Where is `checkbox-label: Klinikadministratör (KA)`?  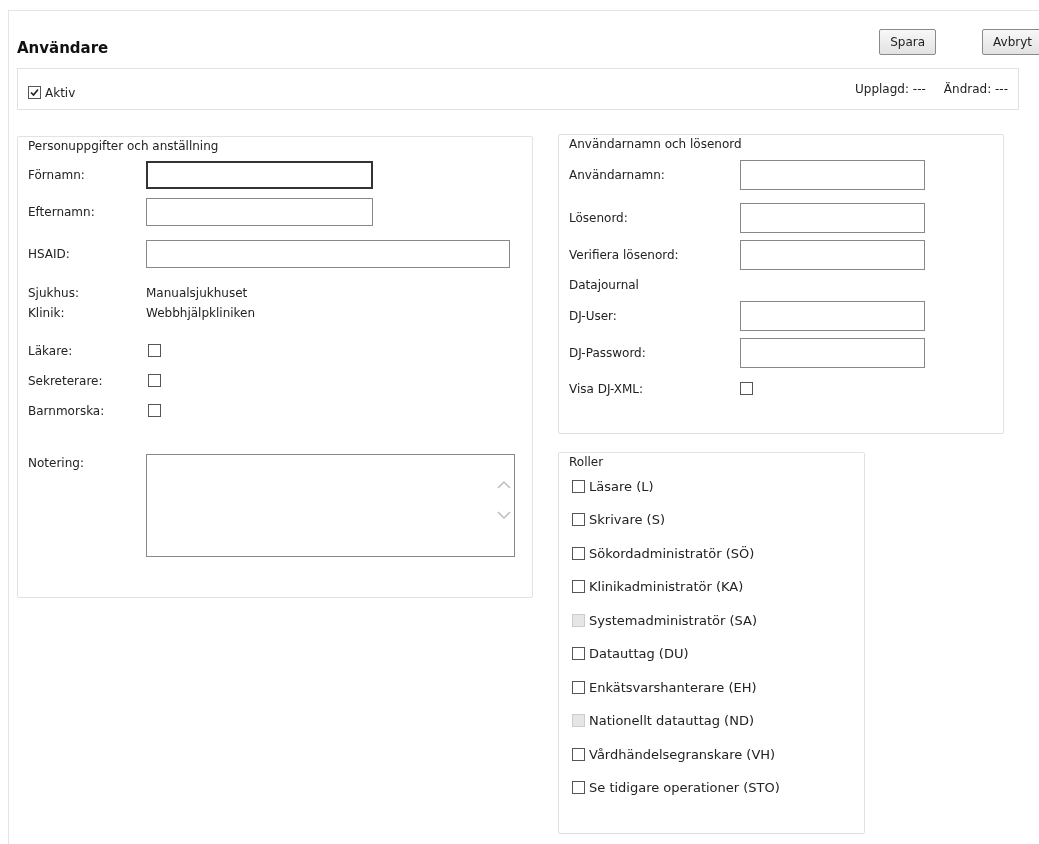 checkbox-label: Klinikadministratör (KA) is located at coordinates (666, 587).